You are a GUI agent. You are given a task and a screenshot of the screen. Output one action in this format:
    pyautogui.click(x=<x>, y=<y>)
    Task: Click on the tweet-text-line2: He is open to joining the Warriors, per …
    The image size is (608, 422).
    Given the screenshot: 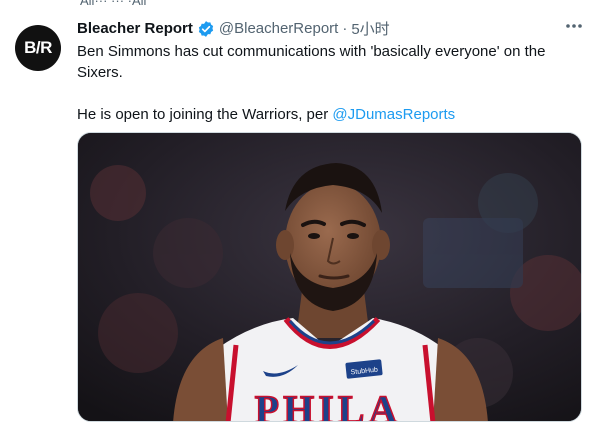 What is the action you would take?
    pyautogui.click(x=327, y=114)
    